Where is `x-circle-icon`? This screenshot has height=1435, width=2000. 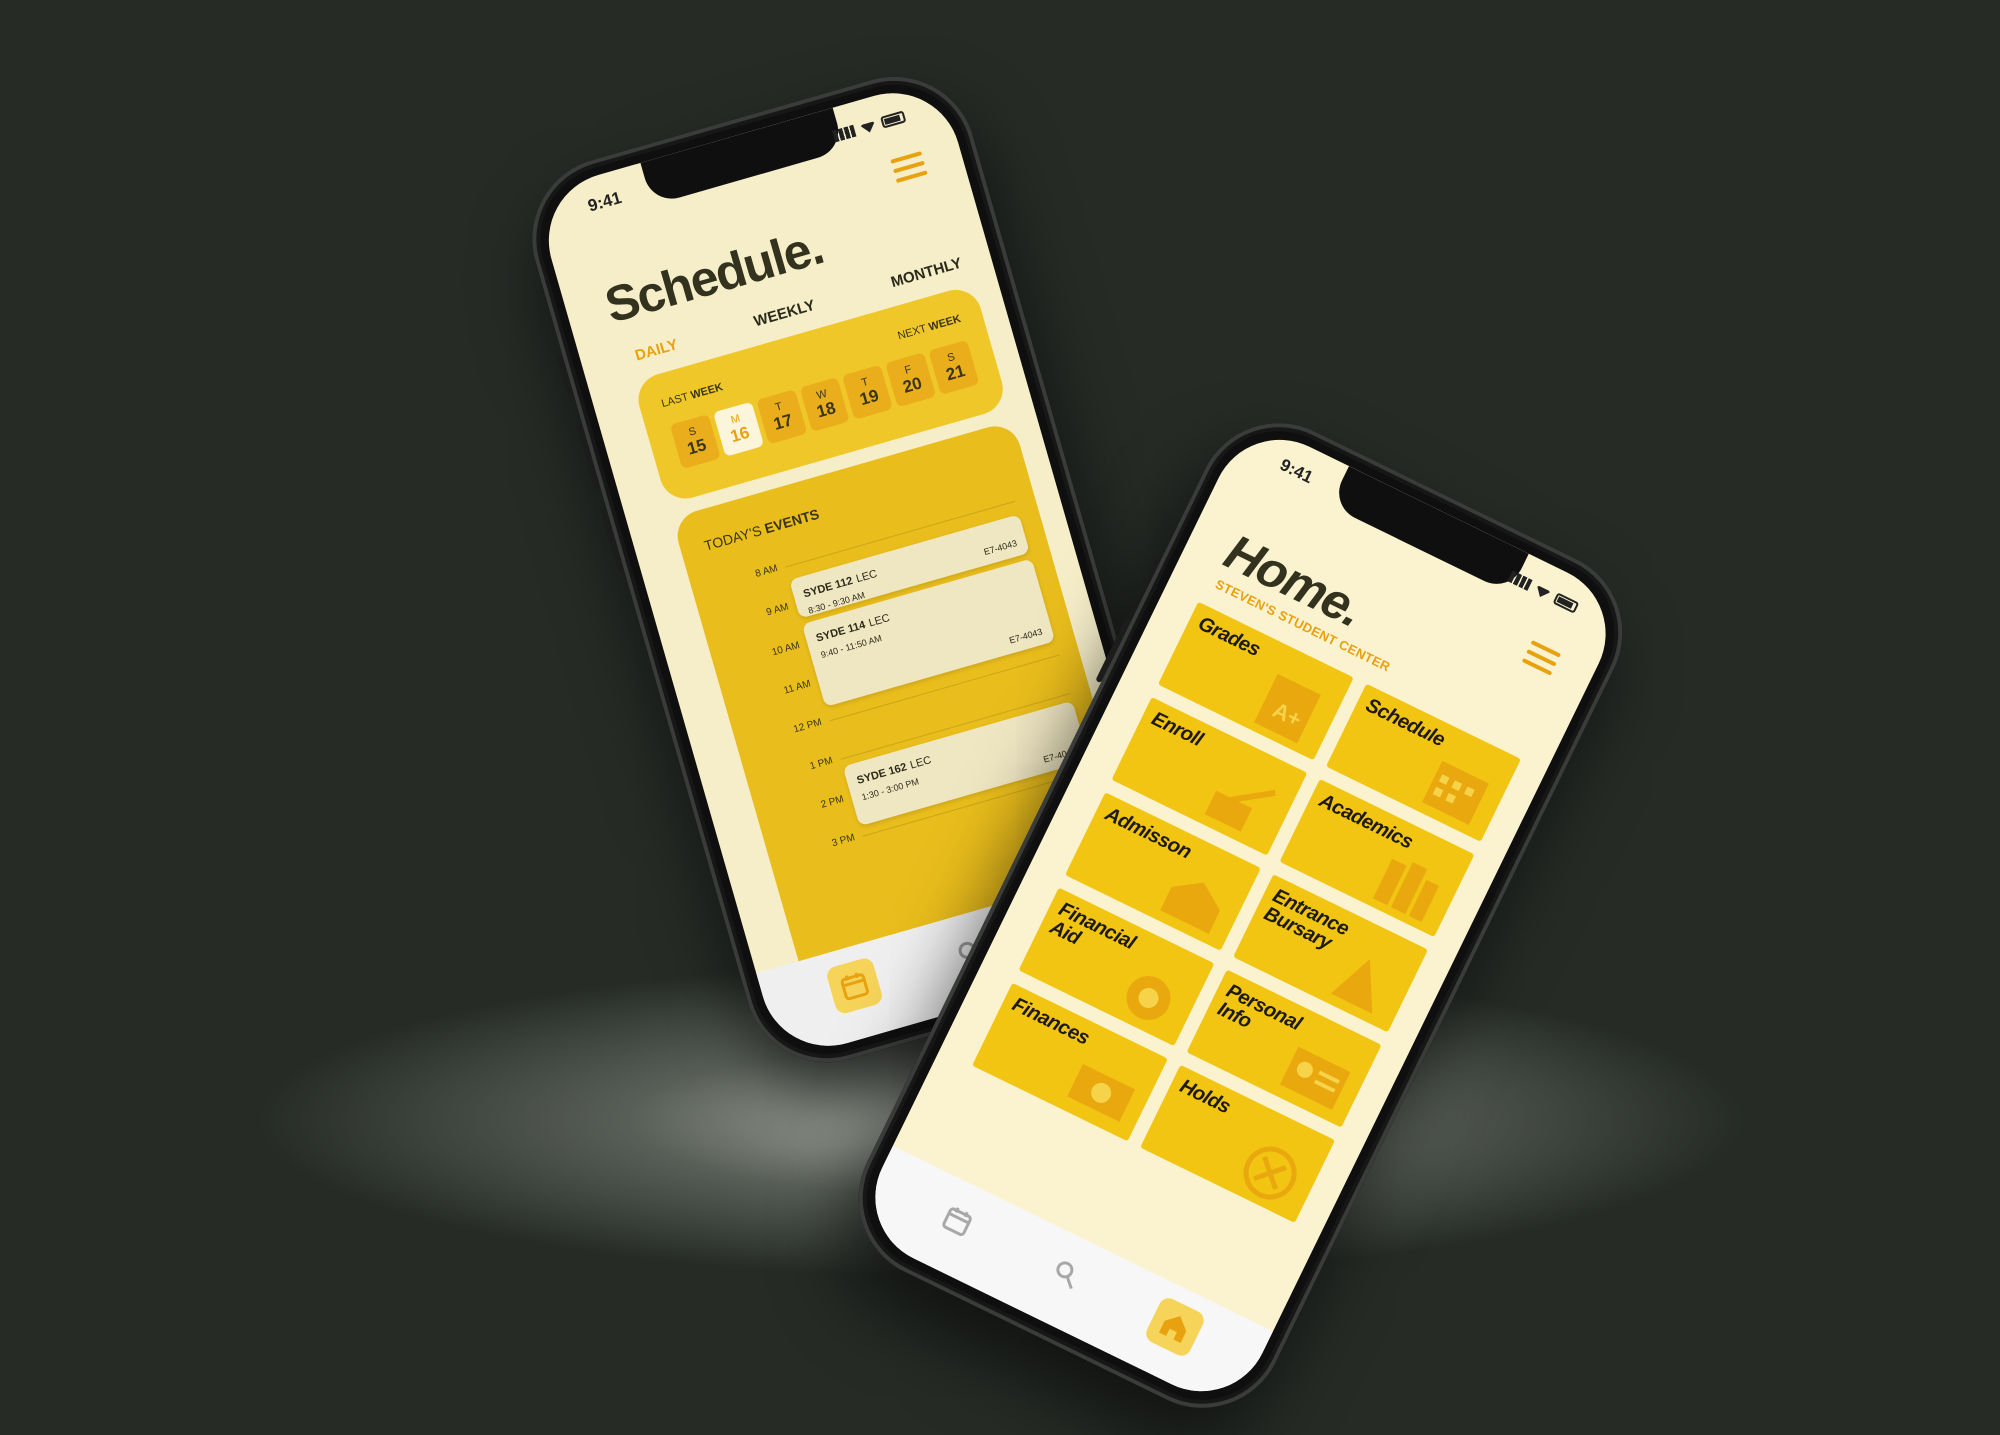 x-circle-icon is located at coordinates (1270, 1173).